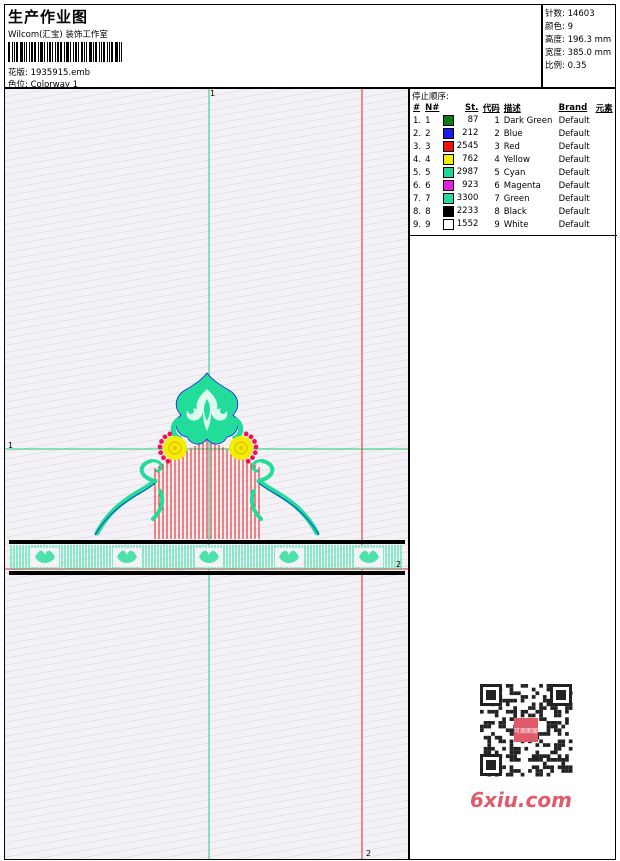  Describe the element at coordinates (58, 35) in the screenshot. I see `software-label: Wilcom(汇宝) 装饰工作室` at that location.